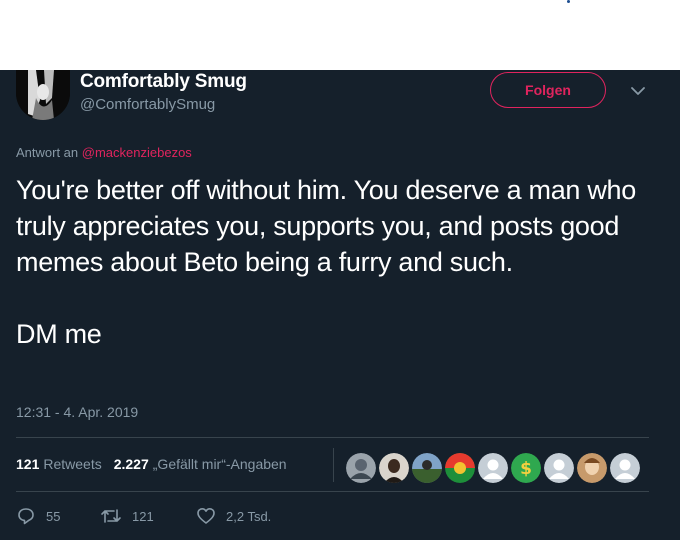 The height and width of the screenshot is (540, 680). I want to click on stats-separator, so click(333, 465).